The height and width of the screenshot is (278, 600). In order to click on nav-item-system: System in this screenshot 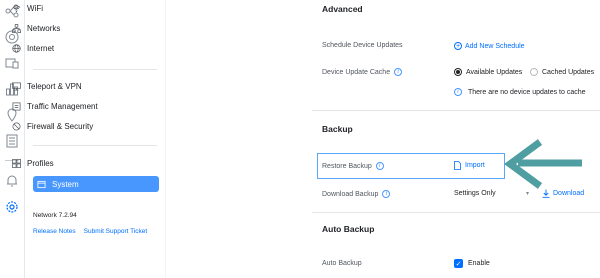, I will do `click(96, 184)`.